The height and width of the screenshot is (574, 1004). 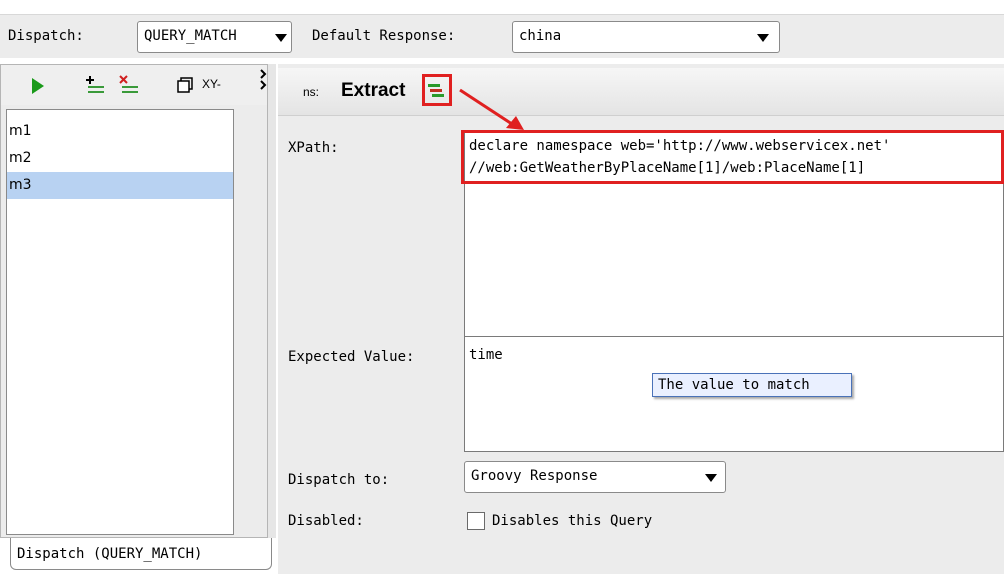 I want to click on dispatch-select-value: QUERY_MATCH, so click(x=190, y=36).